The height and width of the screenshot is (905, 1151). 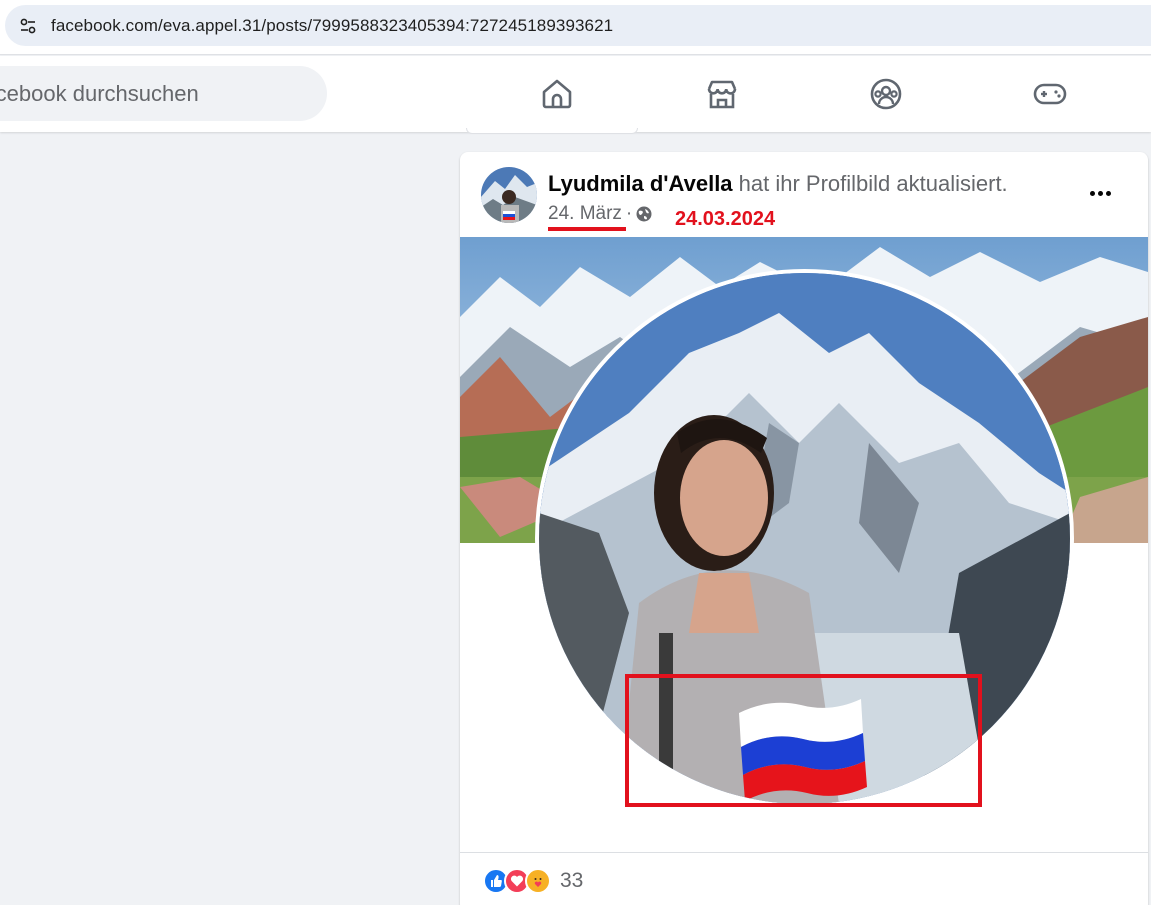 I want to click on more-options-button, so click(x=1100, y=193).